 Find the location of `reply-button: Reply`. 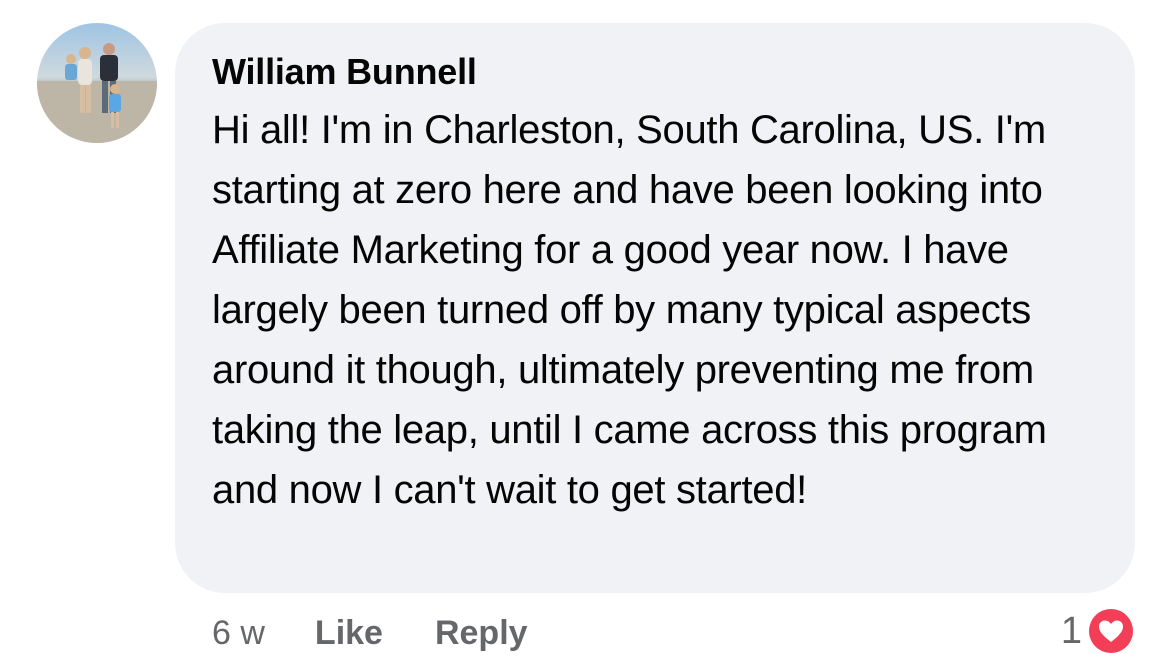

reply-button: Reply is located at coordinates (481, 633).